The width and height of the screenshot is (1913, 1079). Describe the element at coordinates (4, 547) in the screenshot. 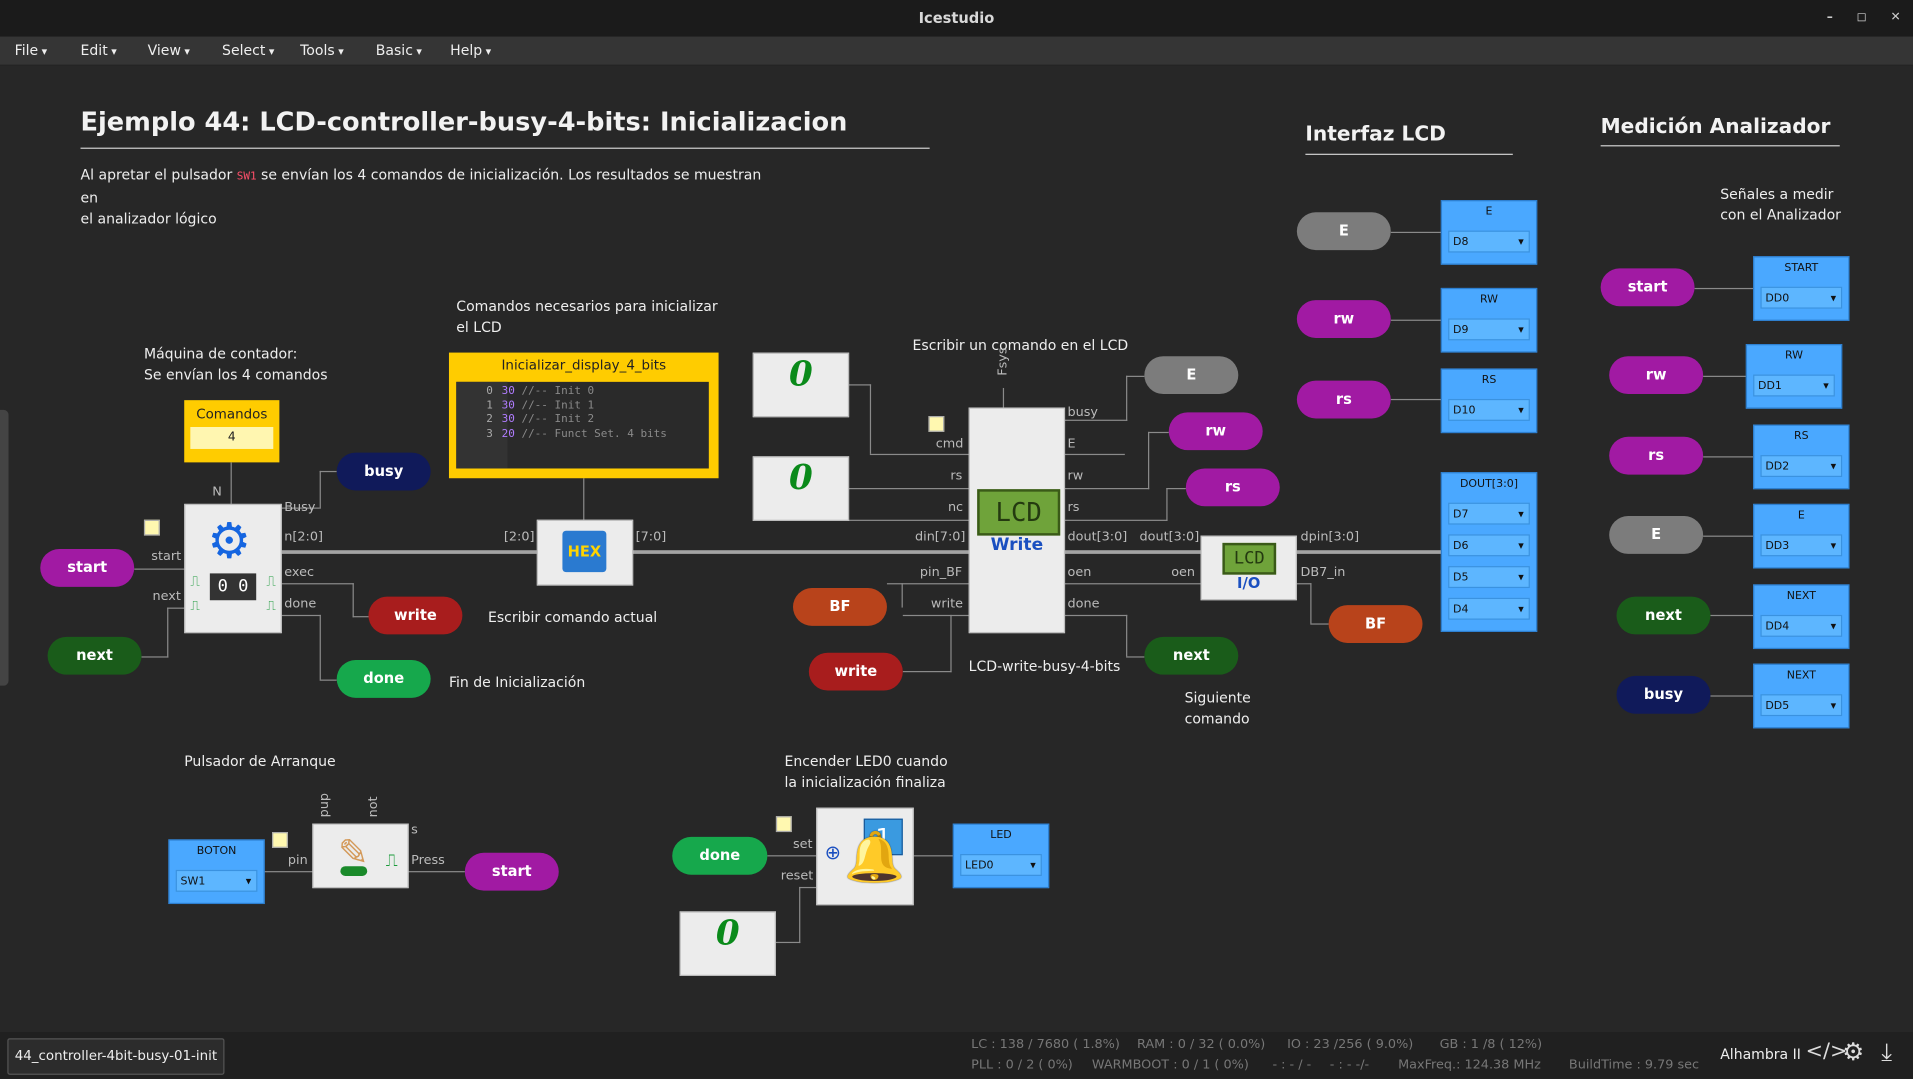

I see `left-panel-handle` at that location.